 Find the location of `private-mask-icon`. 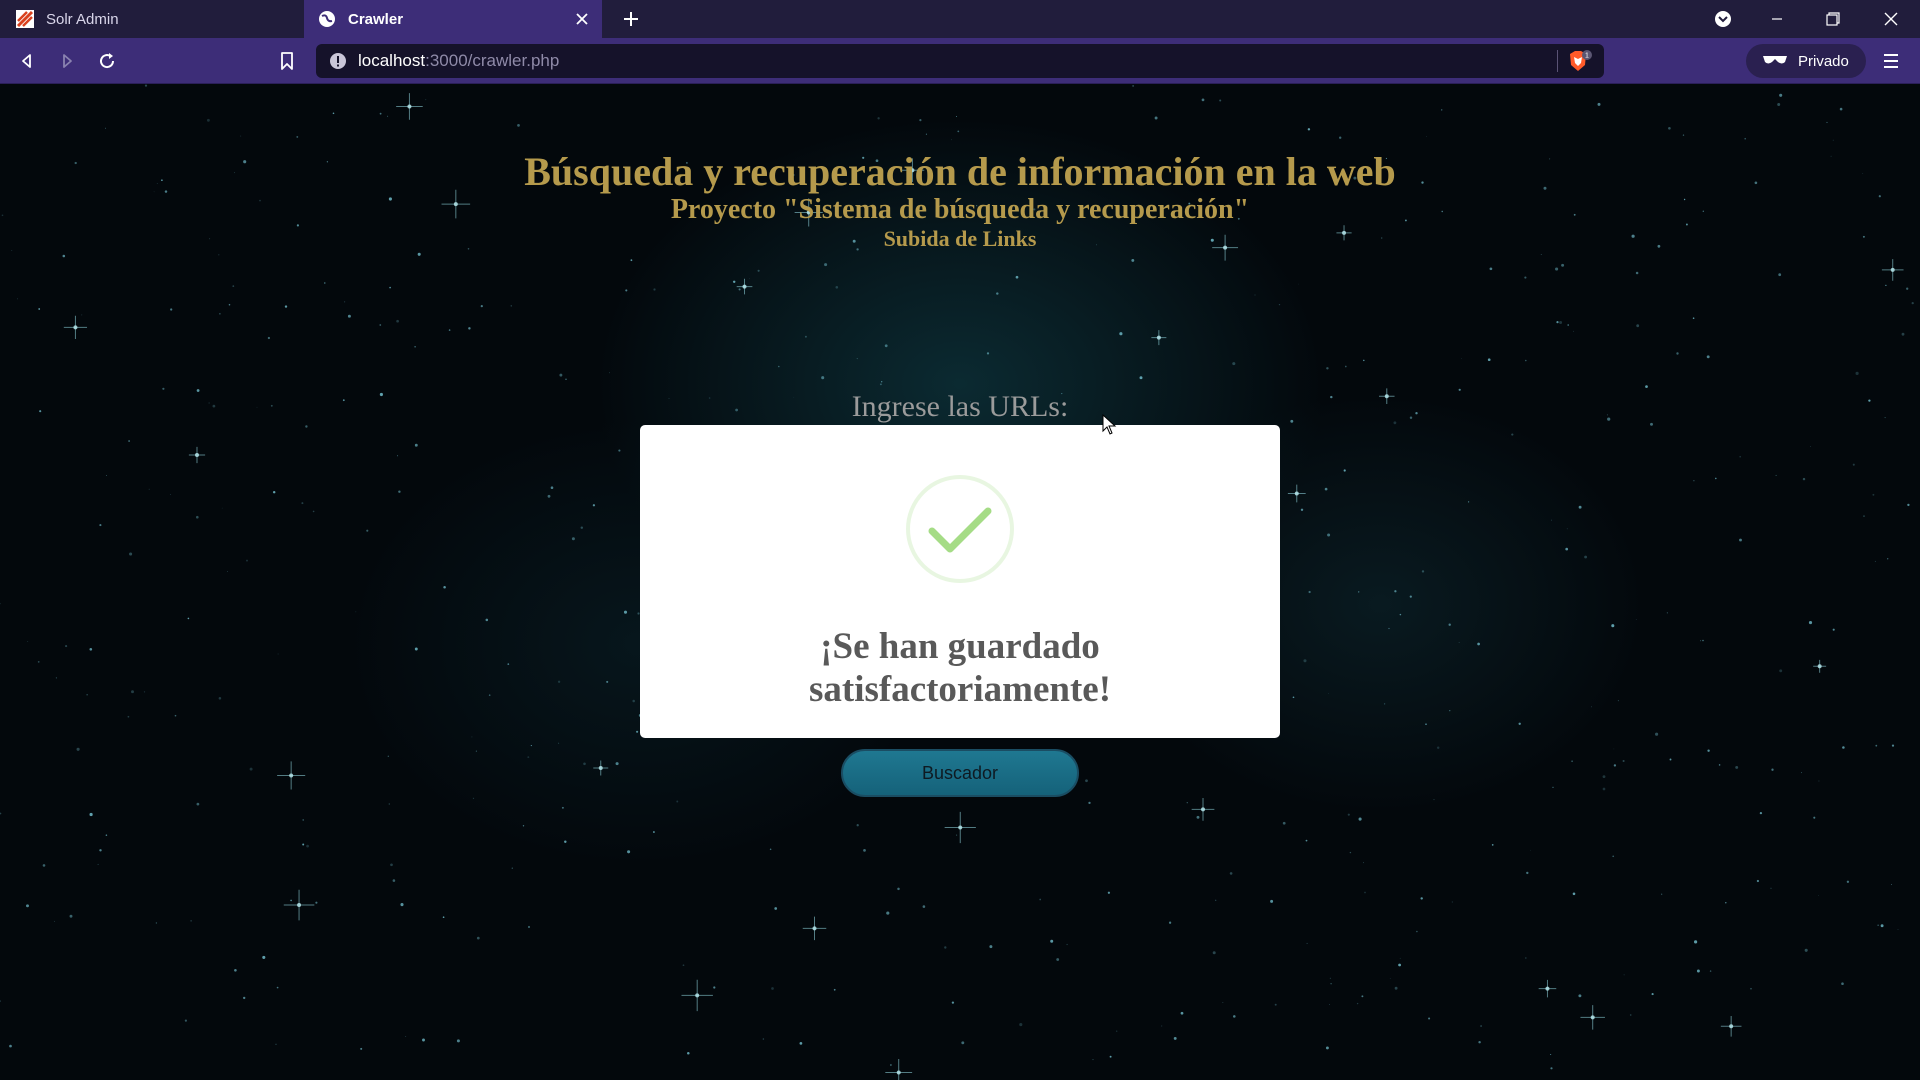

private-mask-icon is located at coordinates (1775, 61).